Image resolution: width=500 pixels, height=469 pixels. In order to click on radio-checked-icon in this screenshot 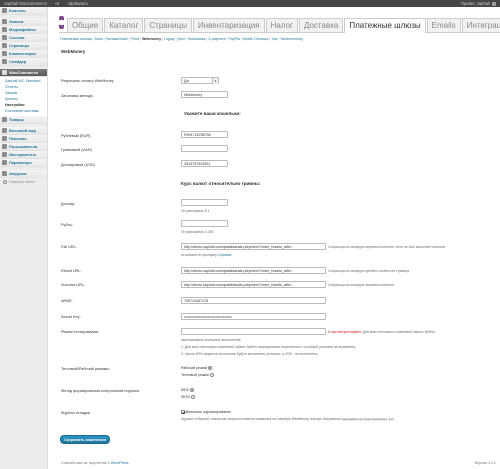, I will do `click(209, 368)`.